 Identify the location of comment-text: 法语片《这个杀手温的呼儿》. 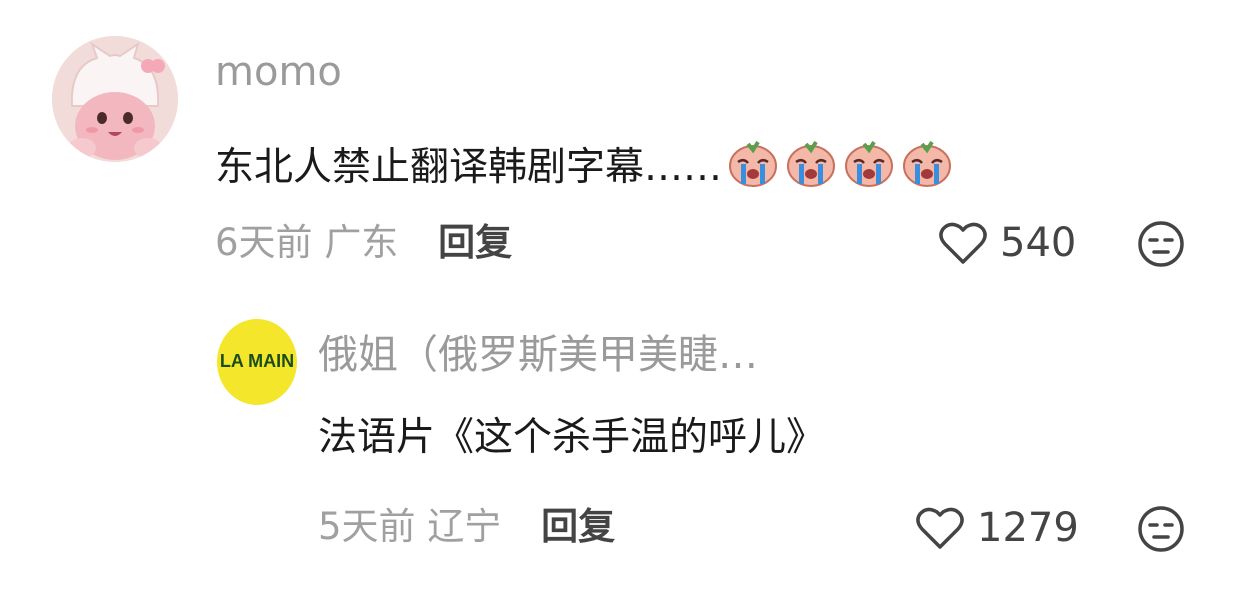
(572, 437).